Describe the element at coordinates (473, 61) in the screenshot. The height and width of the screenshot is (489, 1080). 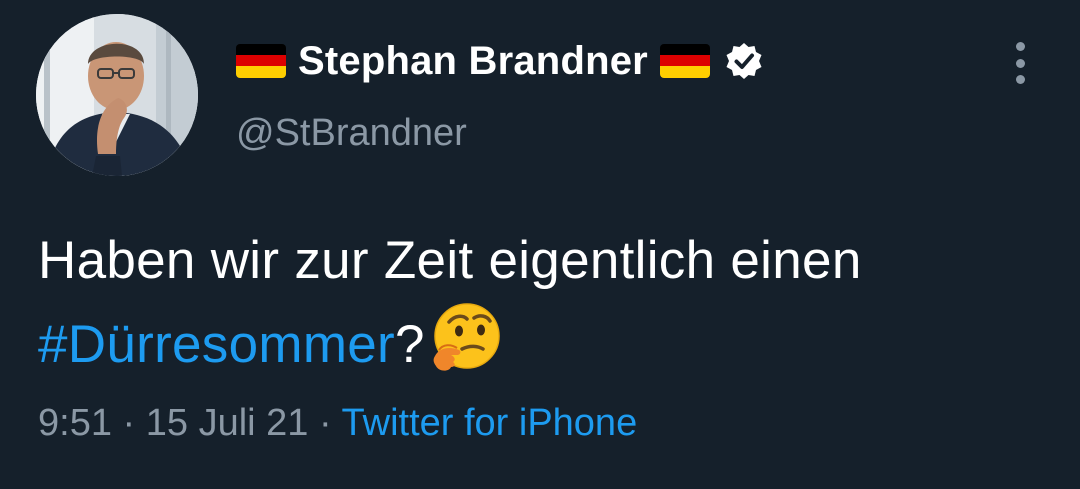
I see `author-display-name: Stephan Brandner` at that location.